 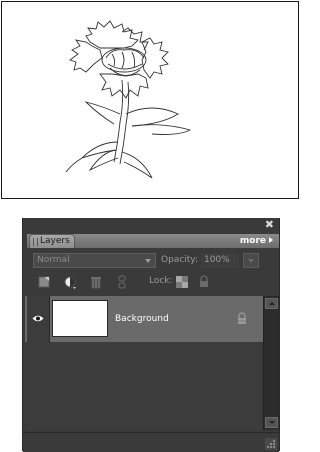 What do you see at coordinates (128, 99) in the screenshot?
I see `flower-line-art` at bounding box center [128, 99].